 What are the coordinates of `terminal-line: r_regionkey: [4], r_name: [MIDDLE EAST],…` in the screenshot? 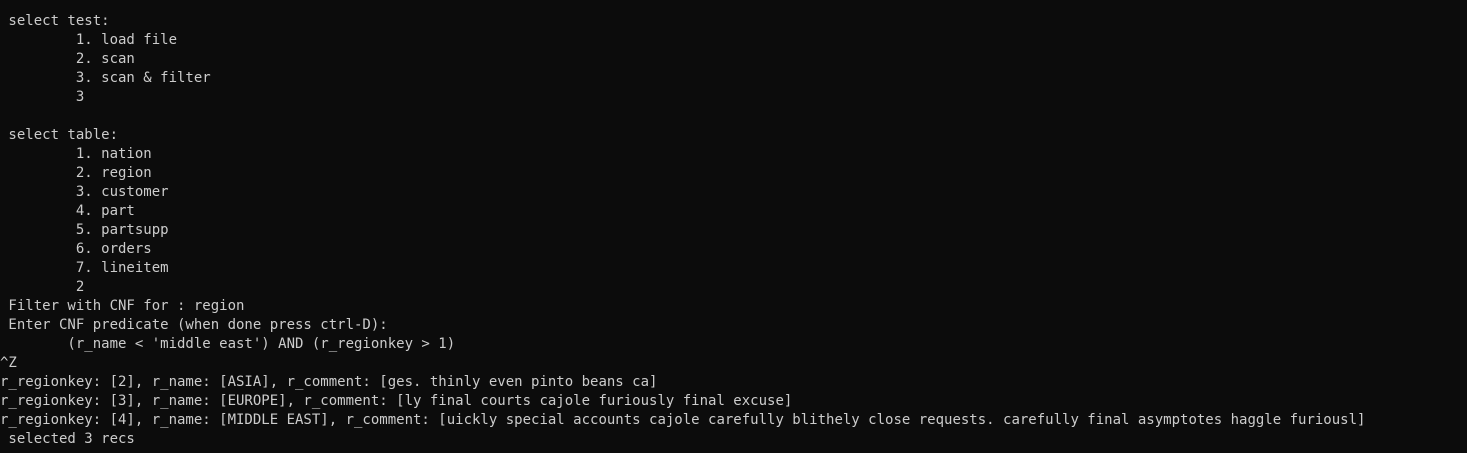 It's located at (683, 420).